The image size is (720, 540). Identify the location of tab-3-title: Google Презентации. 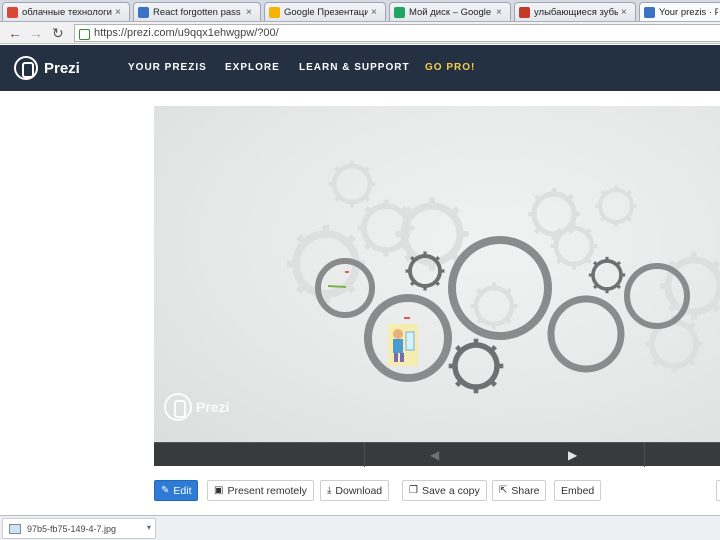
(326, 12).